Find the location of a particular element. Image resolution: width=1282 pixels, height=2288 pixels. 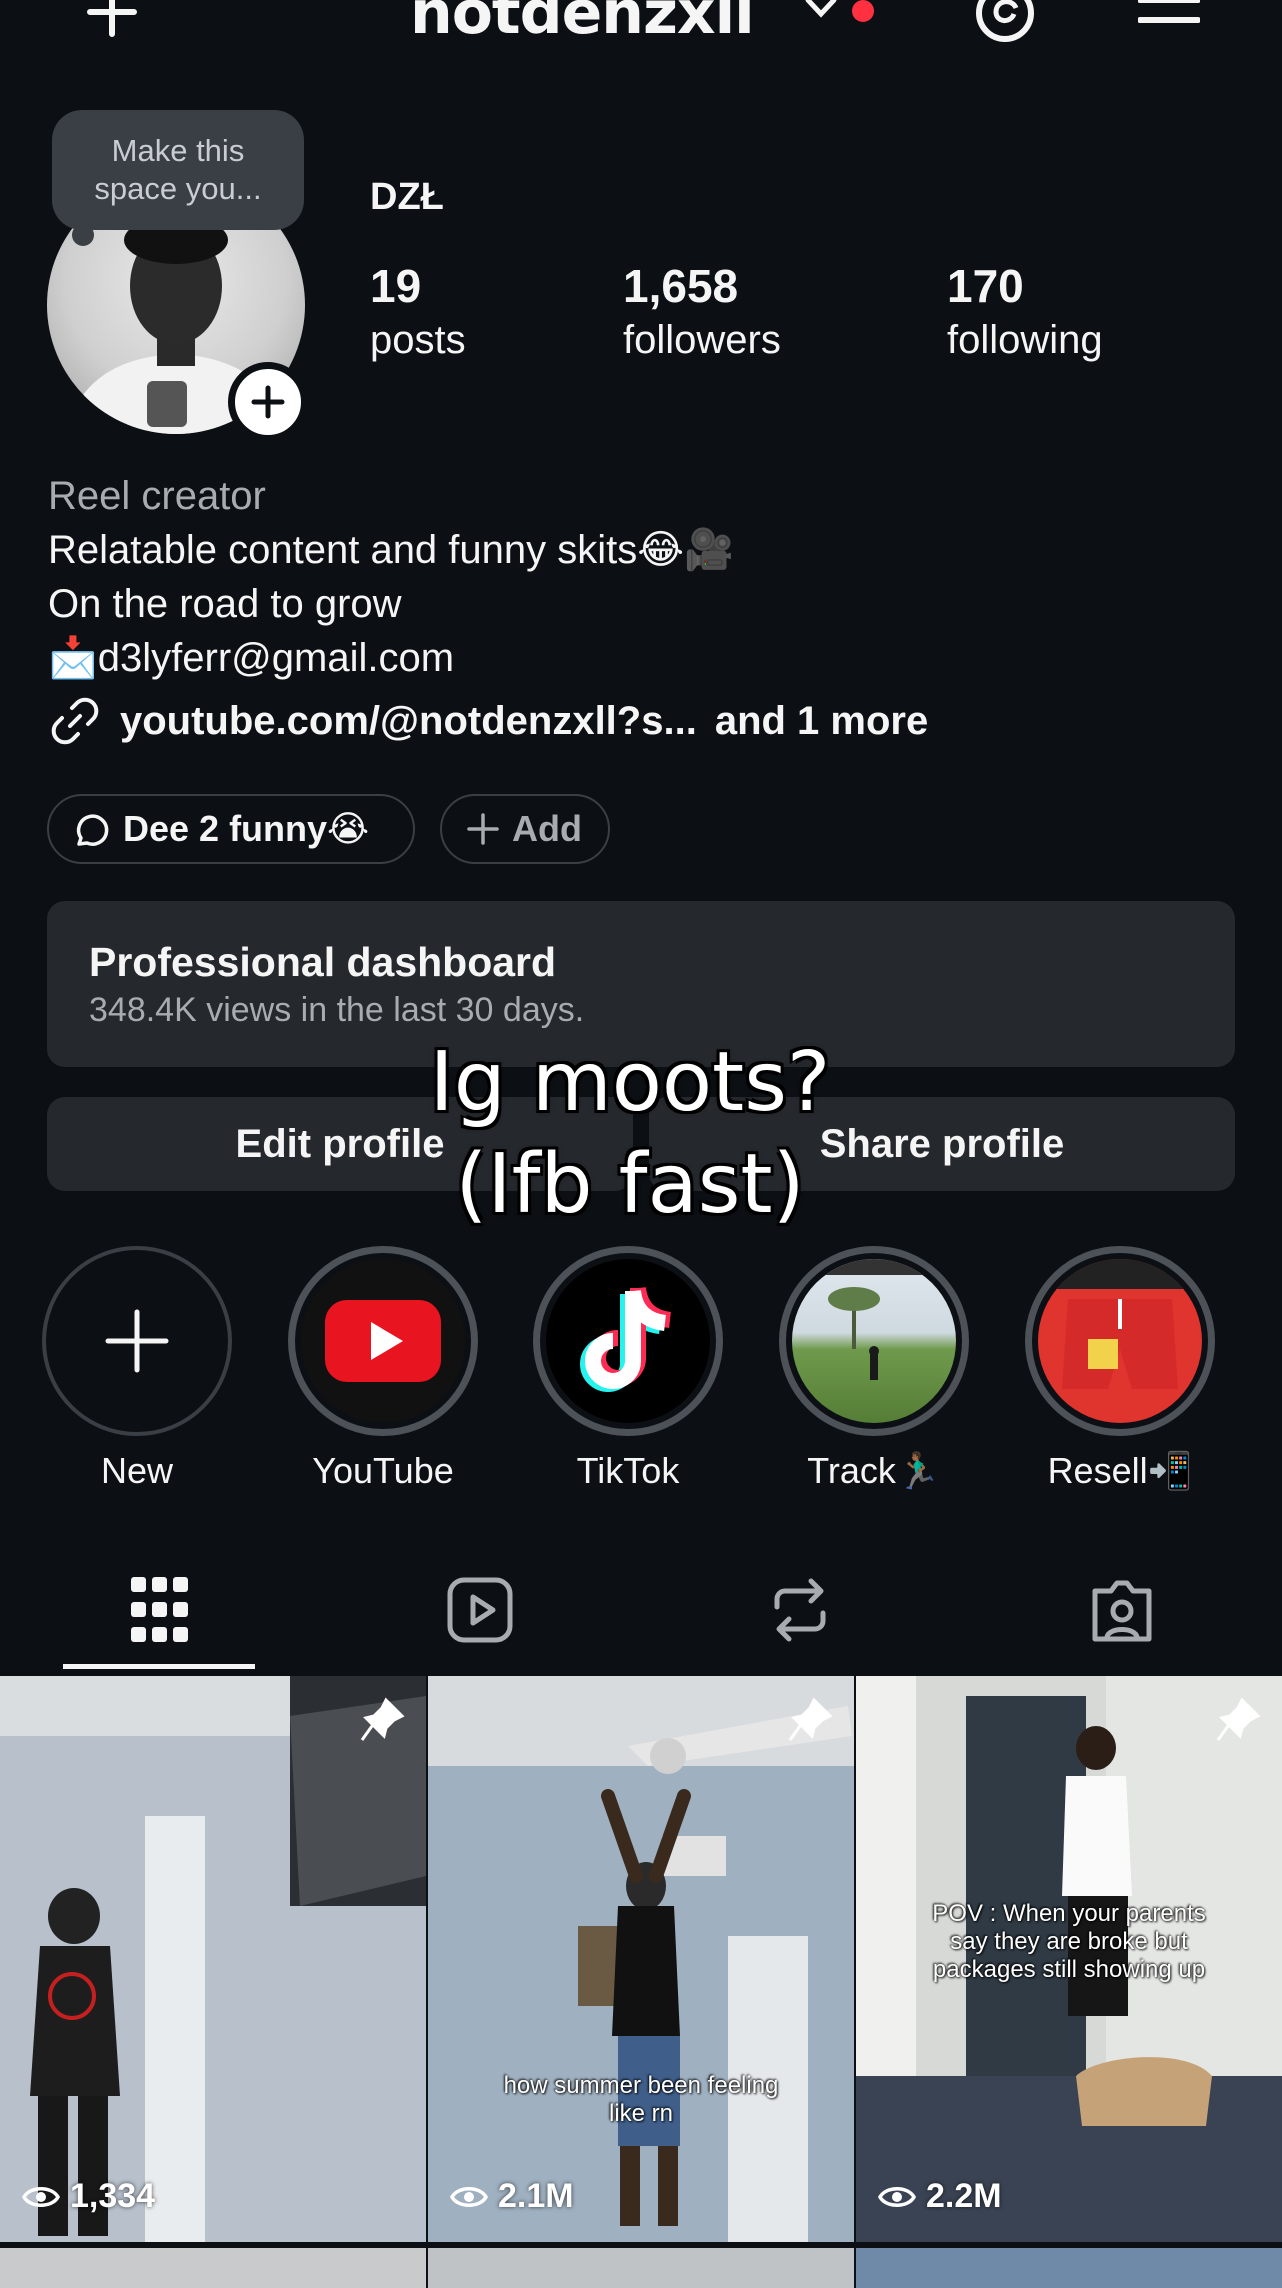

stat-value: 19 is located at coordinates (396, 286).